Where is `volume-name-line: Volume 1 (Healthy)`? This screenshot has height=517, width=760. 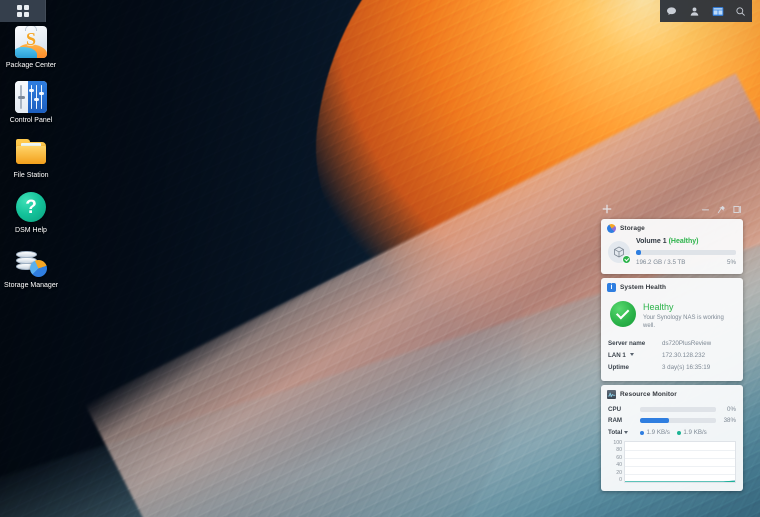
volume-name-line: Volume 1 (Healthy) is located at coordinates (686, 241).